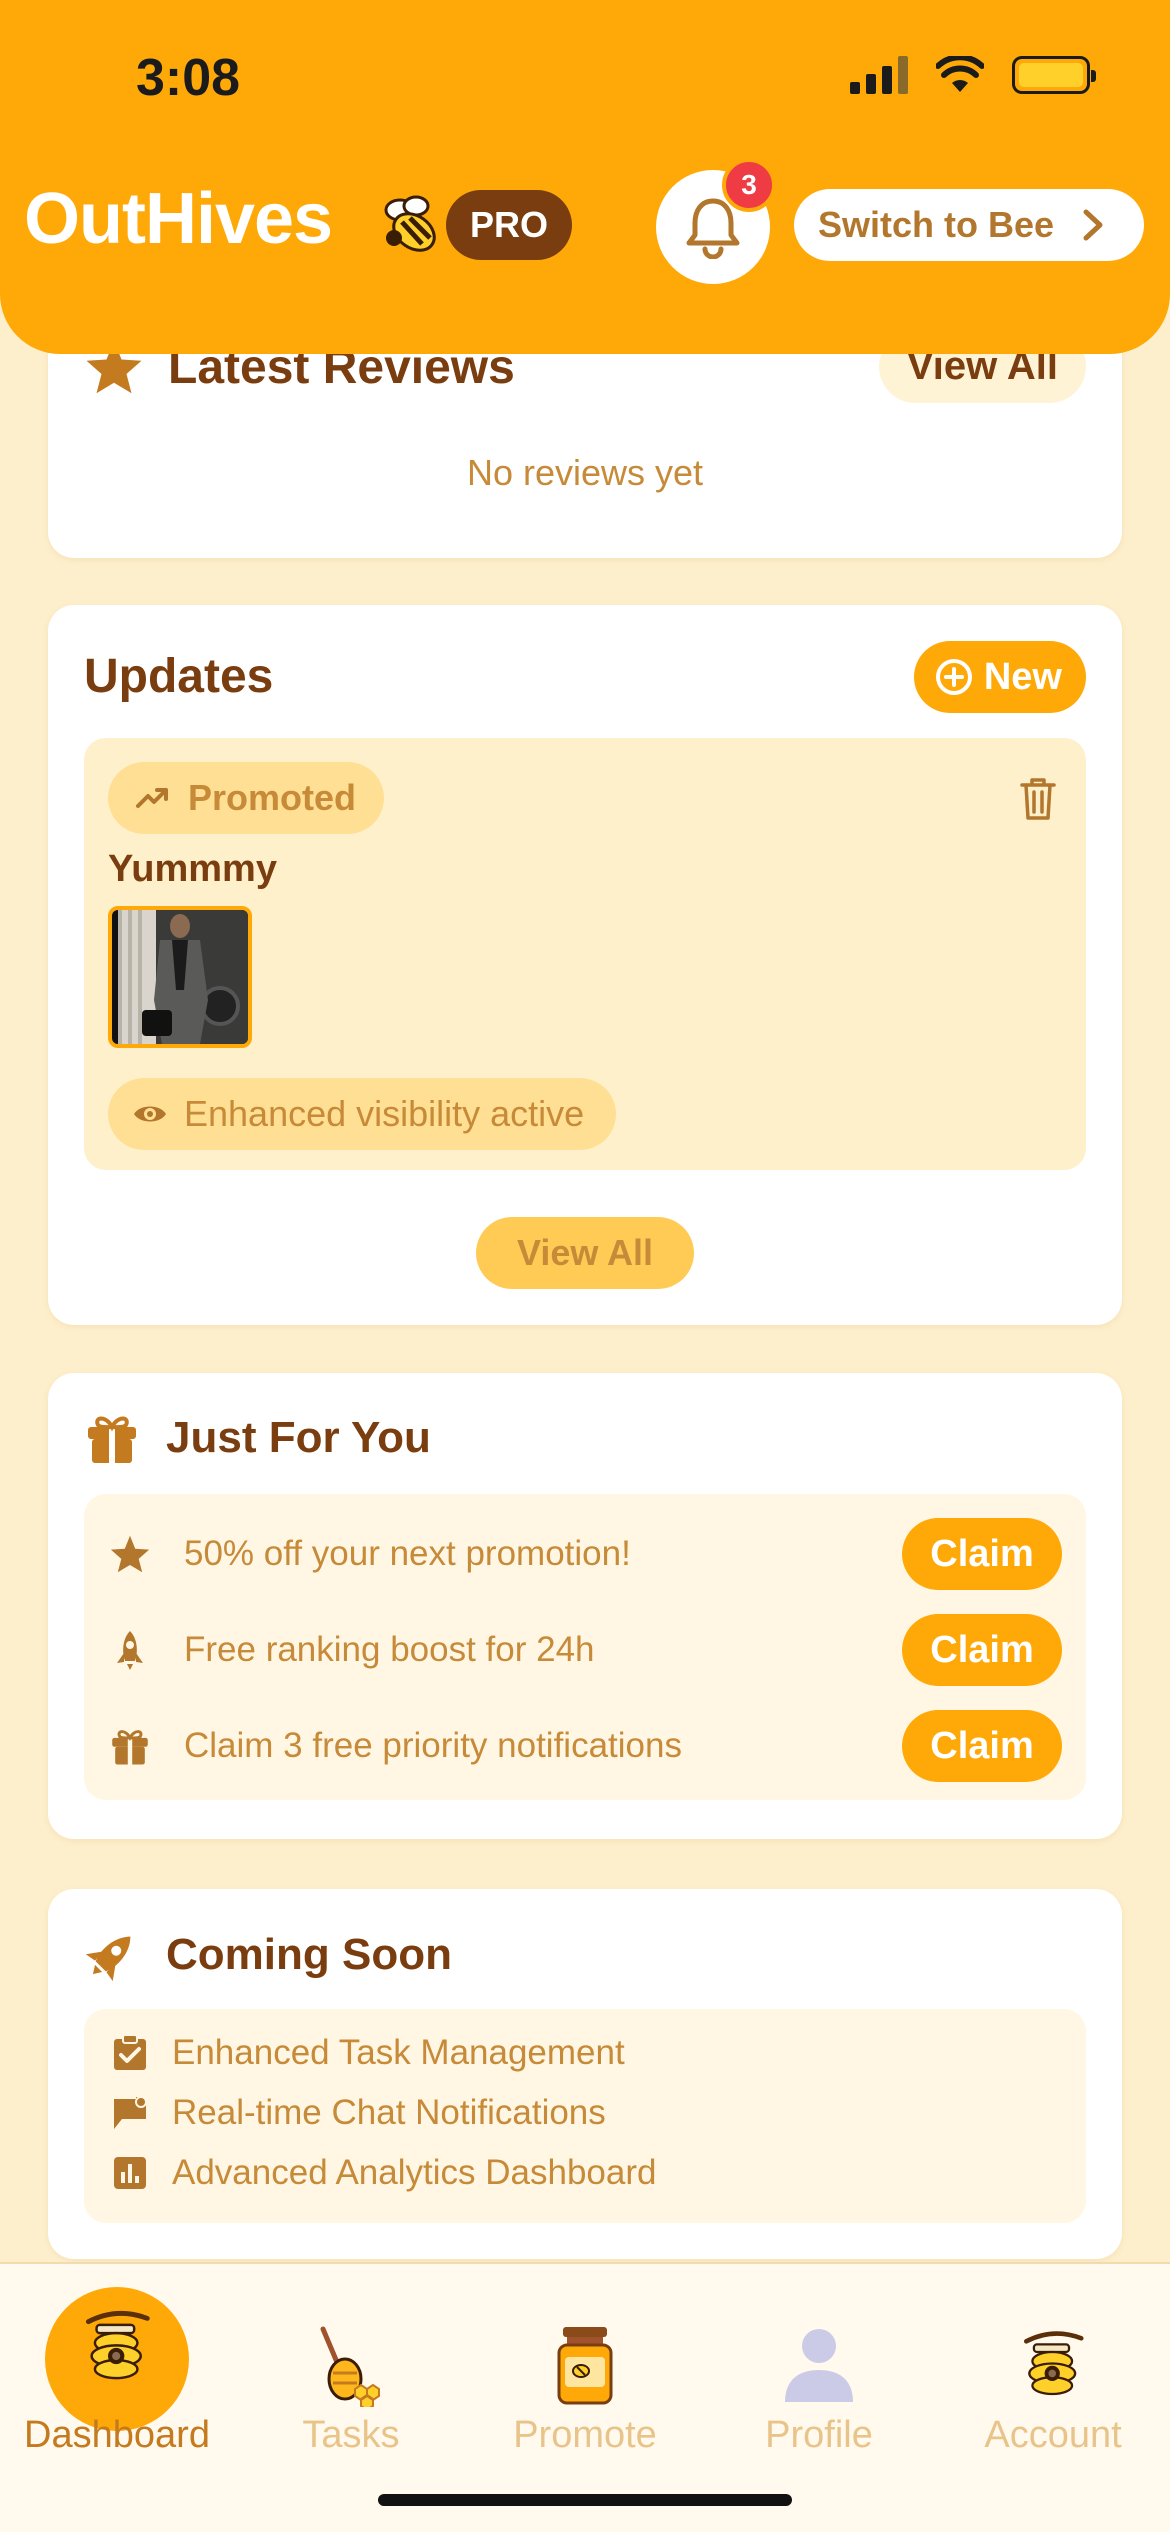  Describe the element at coordinates (819, 2435) in the screenshot. I see `nav-label: Profile` at that location.